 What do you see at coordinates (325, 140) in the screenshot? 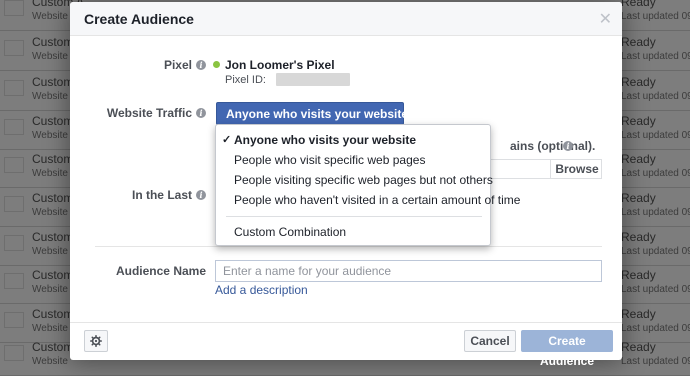
I see `menu-item-label: Anyone who visits your website` at bounding box center [325, 140].